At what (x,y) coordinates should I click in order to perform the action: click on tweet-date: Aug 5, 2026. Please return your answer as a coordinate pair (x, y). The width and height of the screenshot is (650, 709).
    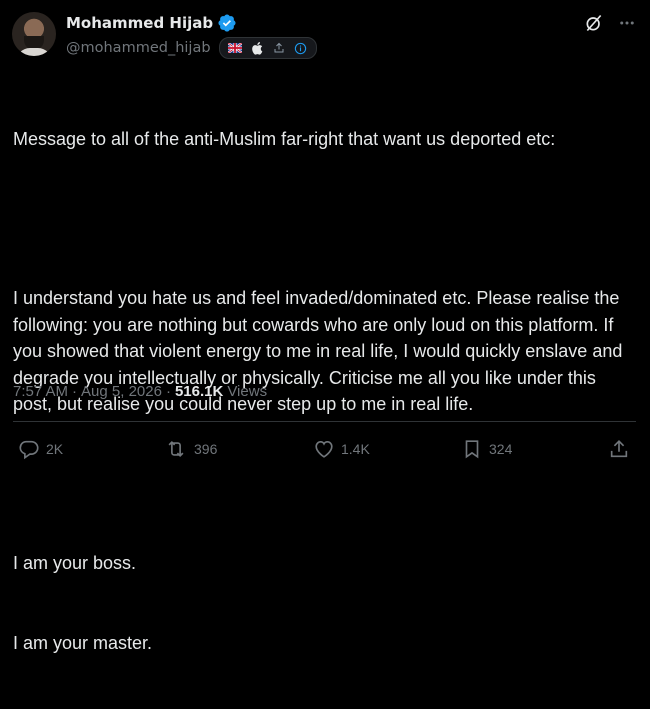
    Looking at the image, I should click on (121, 391).